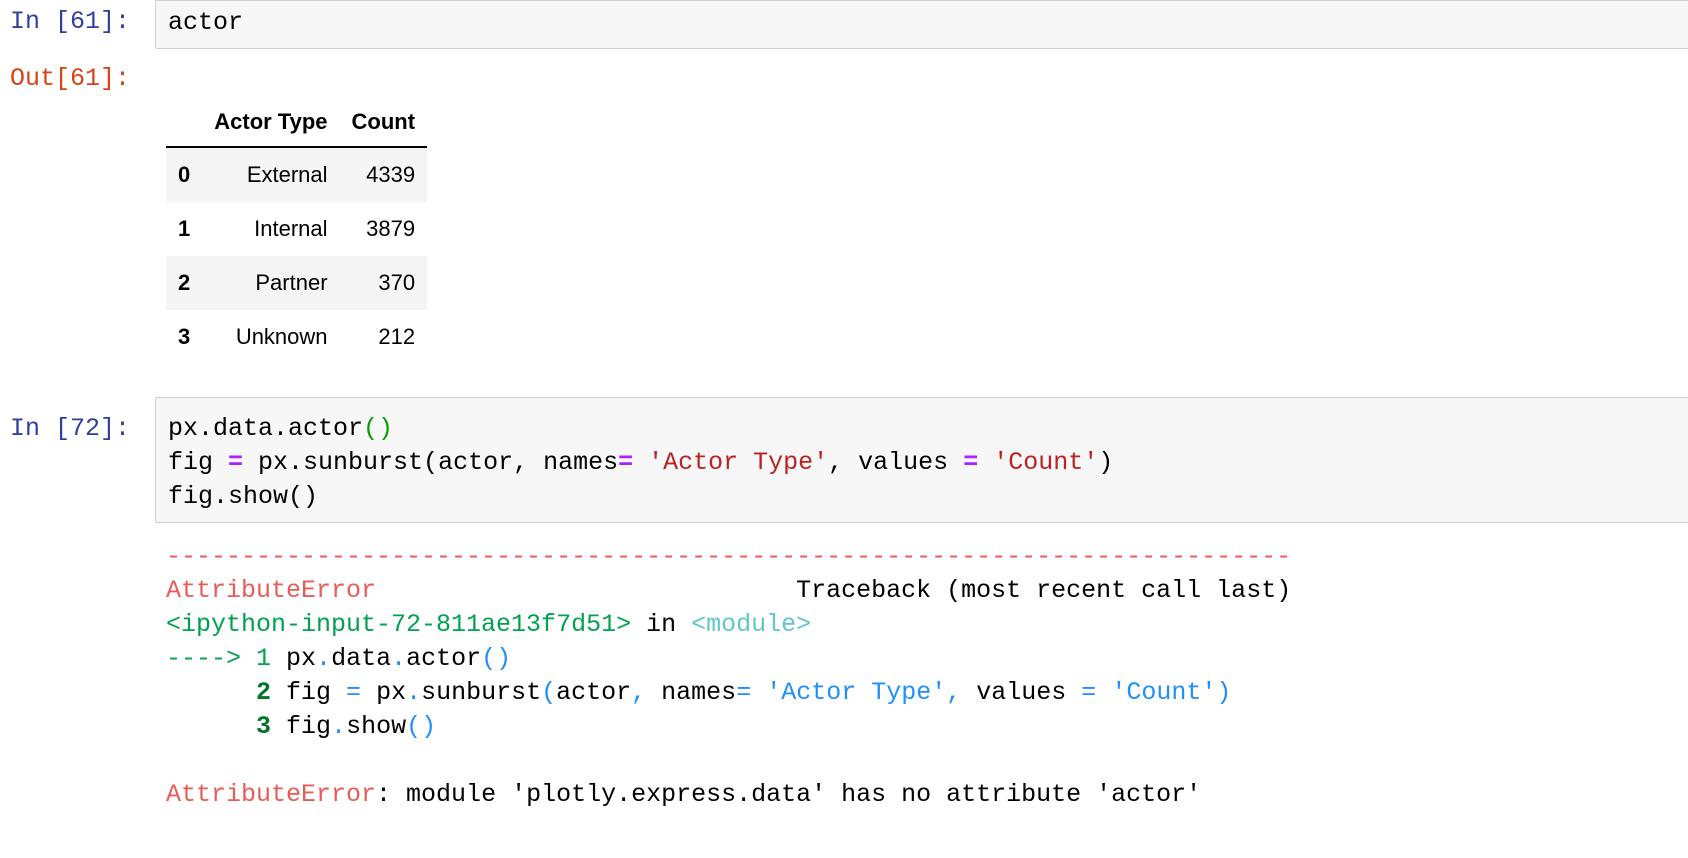 The height and width of the screenshot is (858, 1688). I want to click on actor-type-cell: Partner, so click(291, 282).